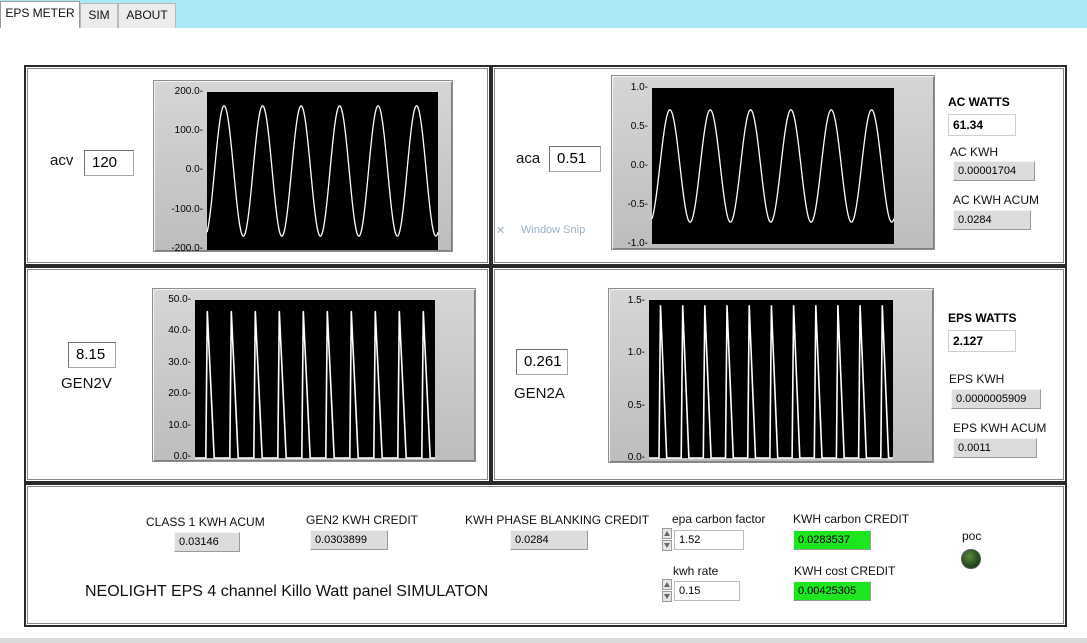 The height and width of the screenshot is (643, 1087). Describe the element at coordinates (147, 15) in the screenshot. I see `tab-about: ABOUT` at that location.